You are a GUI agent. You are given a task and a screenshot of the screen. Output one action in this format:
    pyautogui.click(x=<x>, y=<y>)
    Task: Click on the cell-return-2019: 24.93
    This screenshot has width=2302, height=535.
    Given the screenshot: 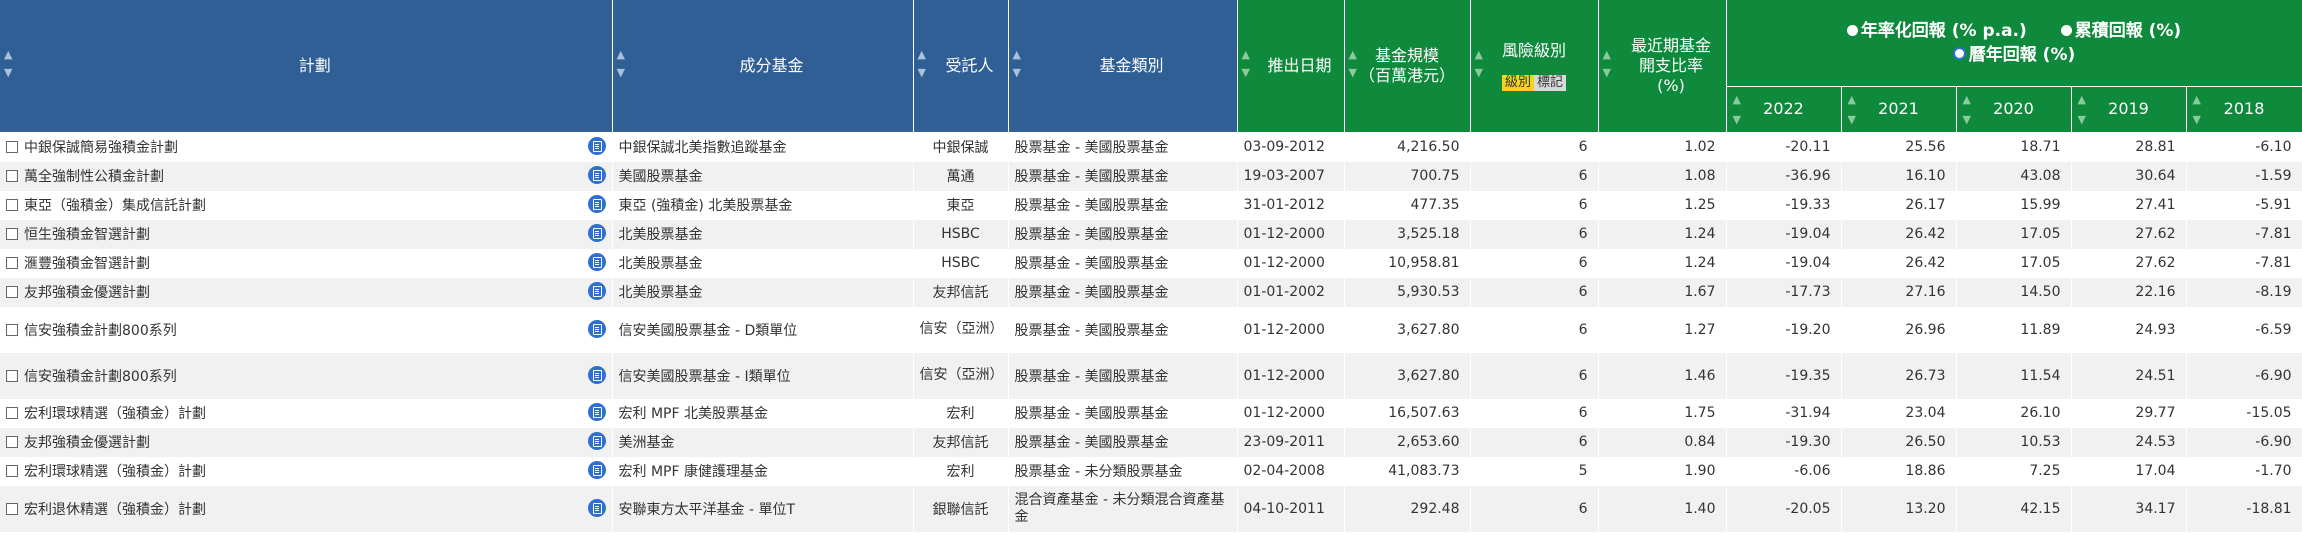 What is the action you would take?
    pyautogui.click(x=2129, y=329)
    